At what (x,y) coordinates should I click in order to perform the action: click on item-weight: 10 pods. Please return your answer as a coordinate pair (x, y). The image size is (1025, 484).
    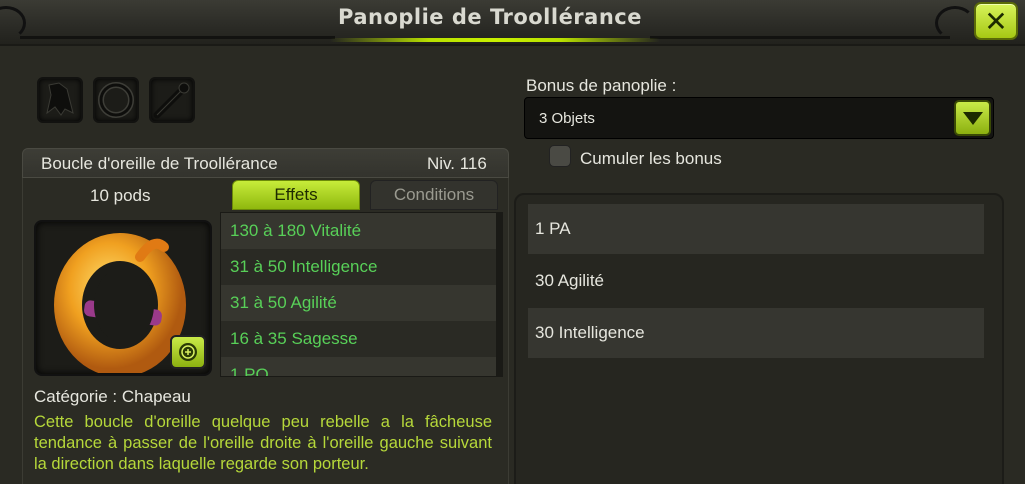
    Looking at the image, I should click on (120, 195).